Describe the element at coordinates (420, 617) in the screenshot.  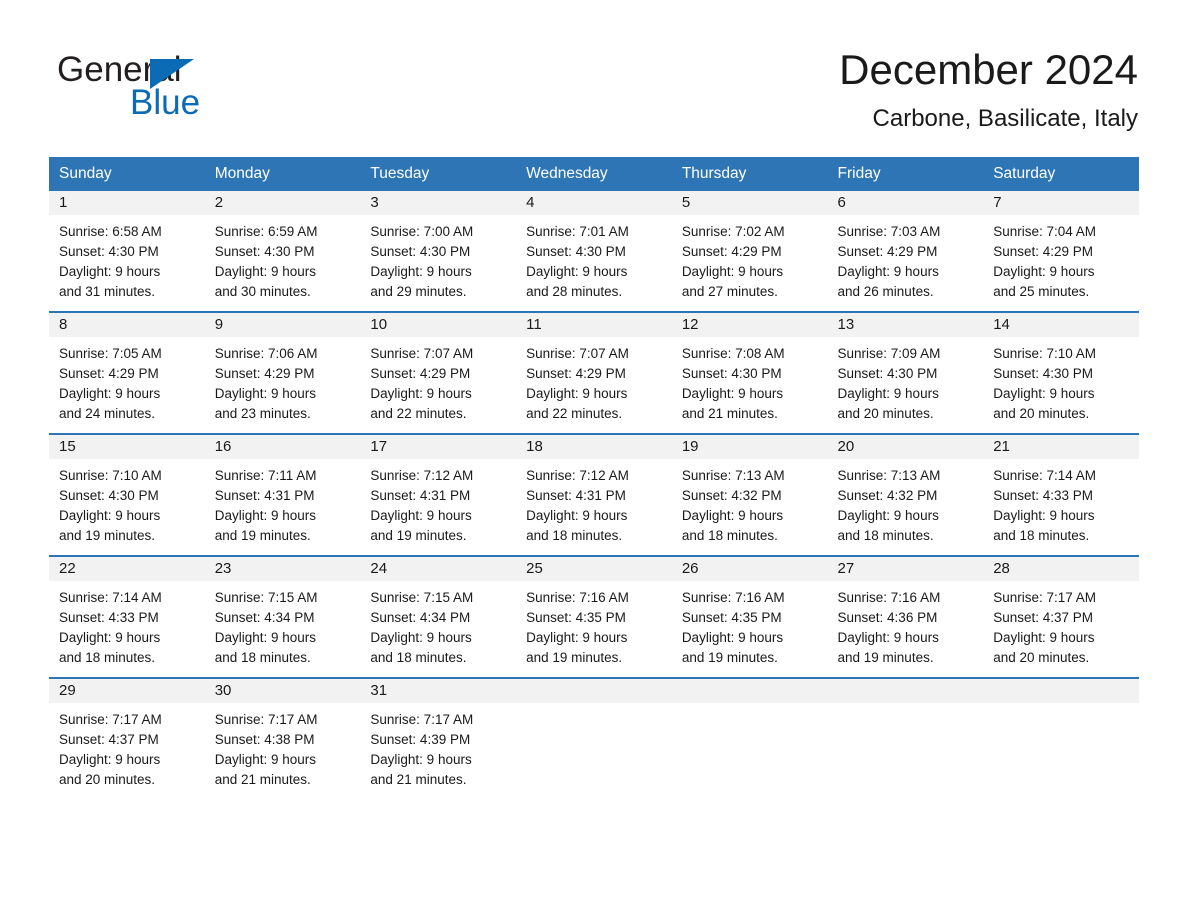
I see `sunset-text: Sunset: 4:34 PM` at that location.